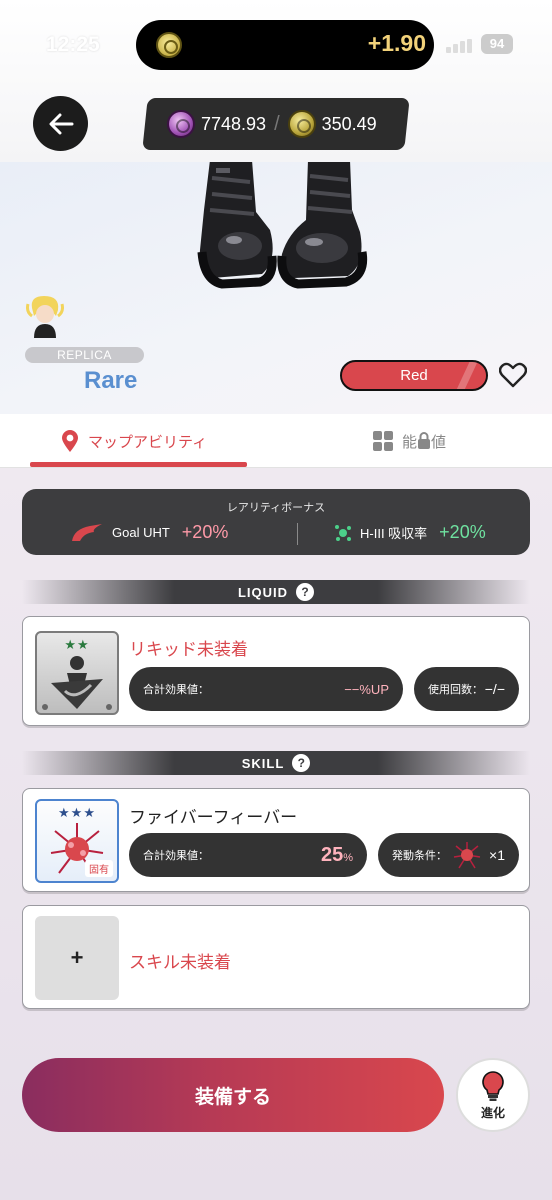 This screenshot has width=552, height=1200. What do you see at coordinates (234, 123) in the screenshot?
I see `currency-a-value: 7748.93` at bounding box center [234, 123].